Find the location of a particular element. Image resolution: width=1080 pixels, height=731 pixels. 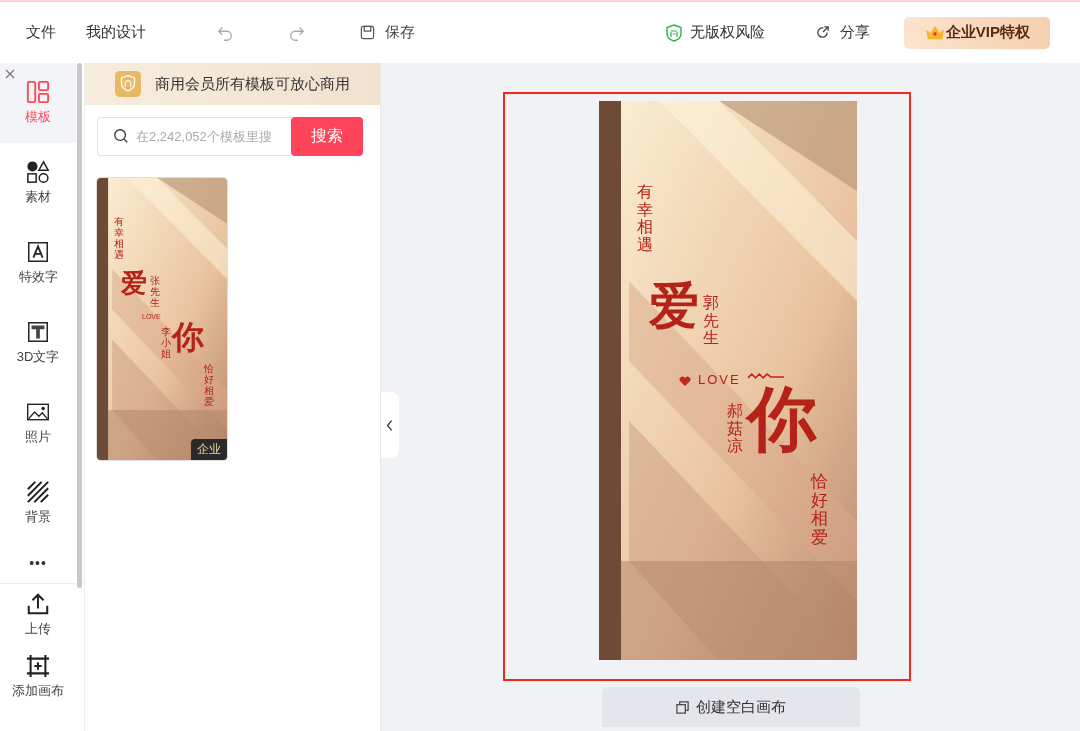

add-canvas-icon is located at coordinates (38, 666).